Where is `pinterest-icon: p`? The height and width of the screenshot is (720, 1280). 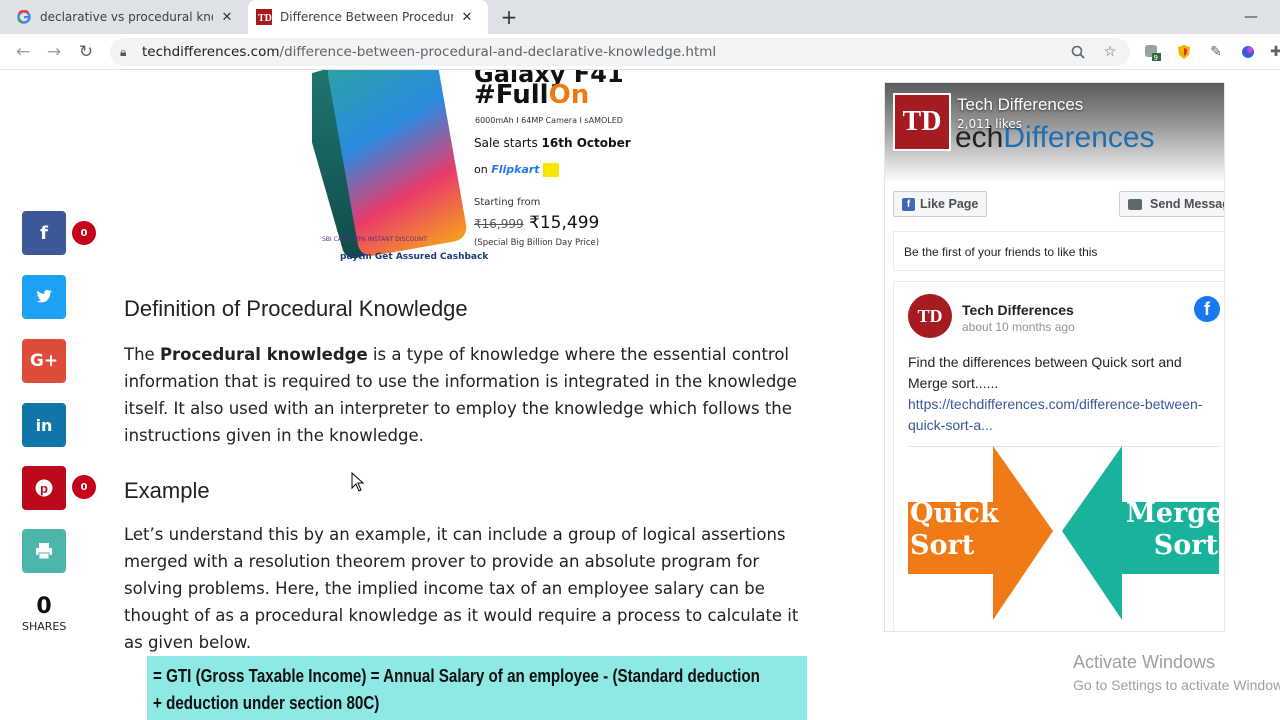
pinterest-icon: p is located at coordinates (44, 488).